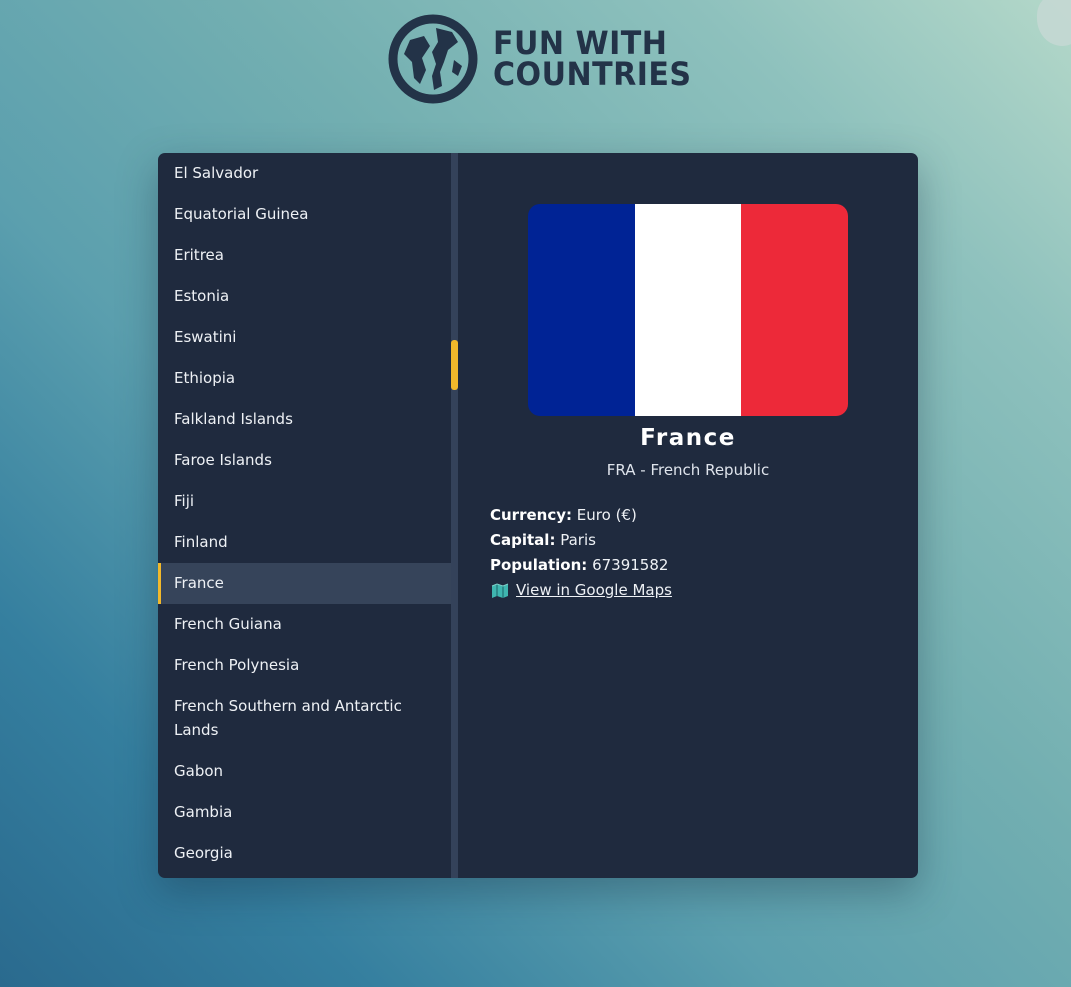 This screenshot has height=987, width=1071. I want to click on country-list-item: Faroe Islands, so click(304, 460).